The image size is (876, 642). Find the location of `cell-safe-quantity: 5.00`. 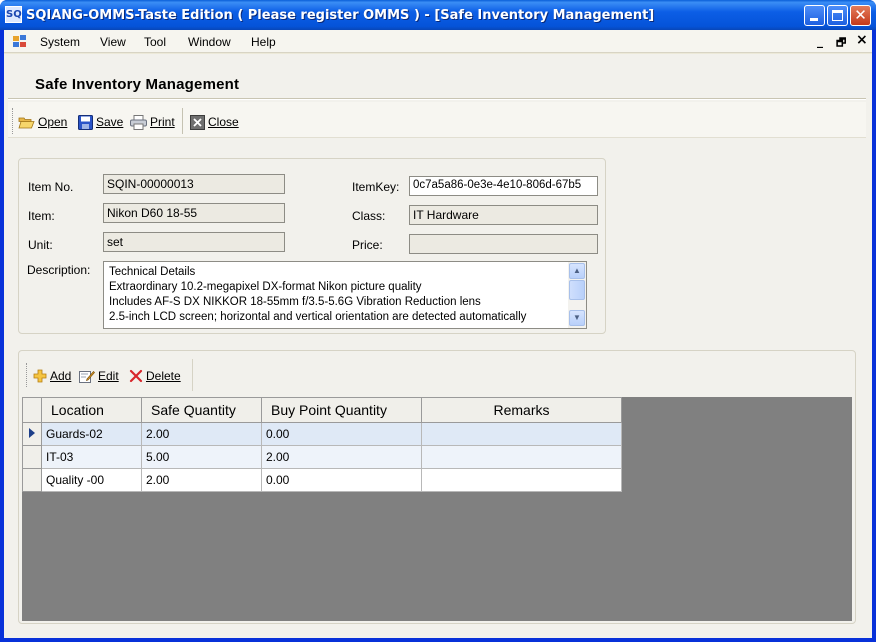

cell-safe-quantity: 5.00 is located at coordinates (201, 457).